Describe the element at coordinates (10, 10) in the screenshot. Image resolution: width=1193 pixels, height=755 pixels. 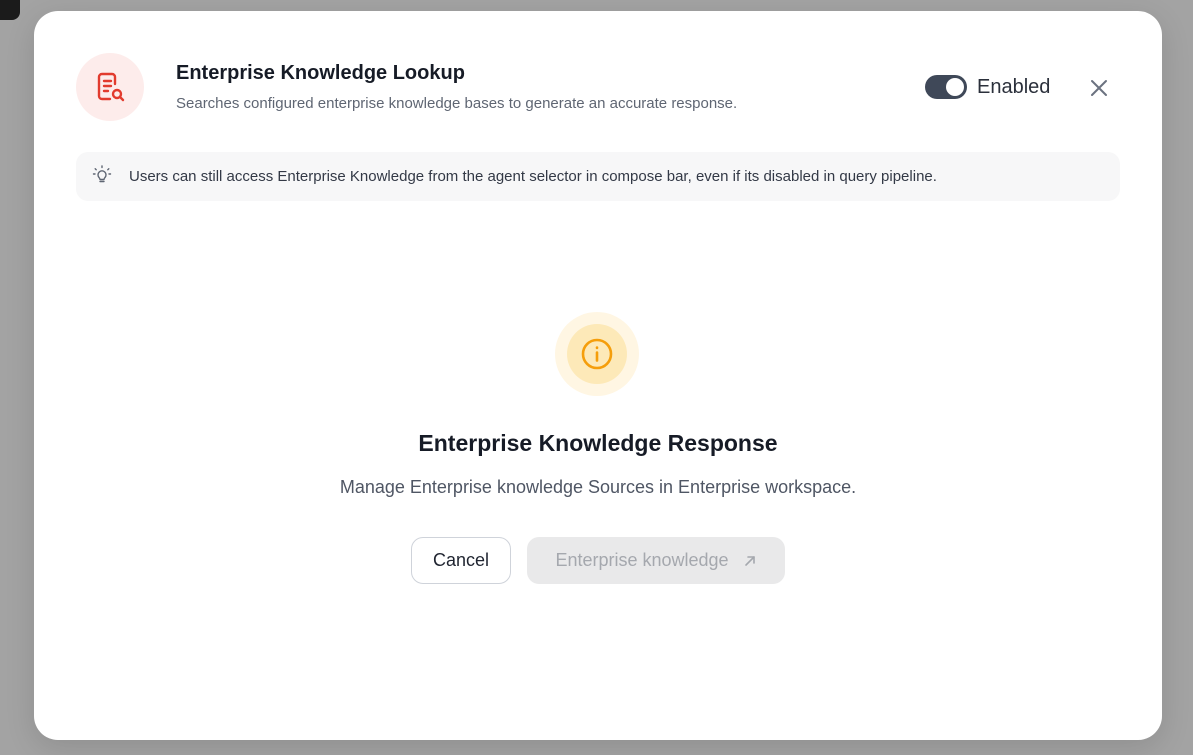
I see `background-app-fragment` at that location.